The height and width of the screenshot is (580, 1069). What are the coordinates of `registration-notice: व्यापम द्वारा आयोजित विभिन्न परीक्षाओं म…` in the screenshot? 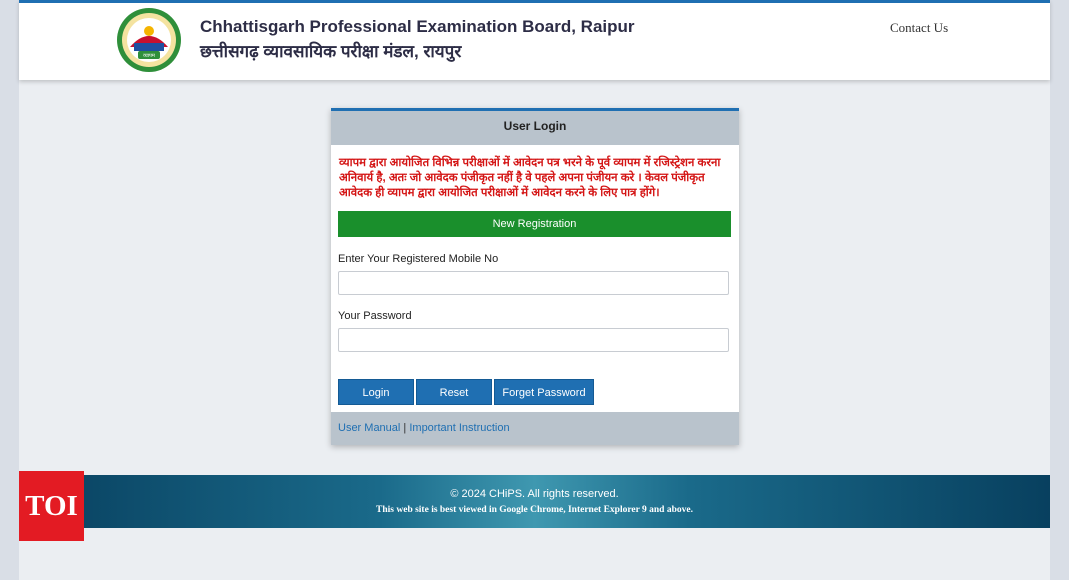 It's located at (530, 178).